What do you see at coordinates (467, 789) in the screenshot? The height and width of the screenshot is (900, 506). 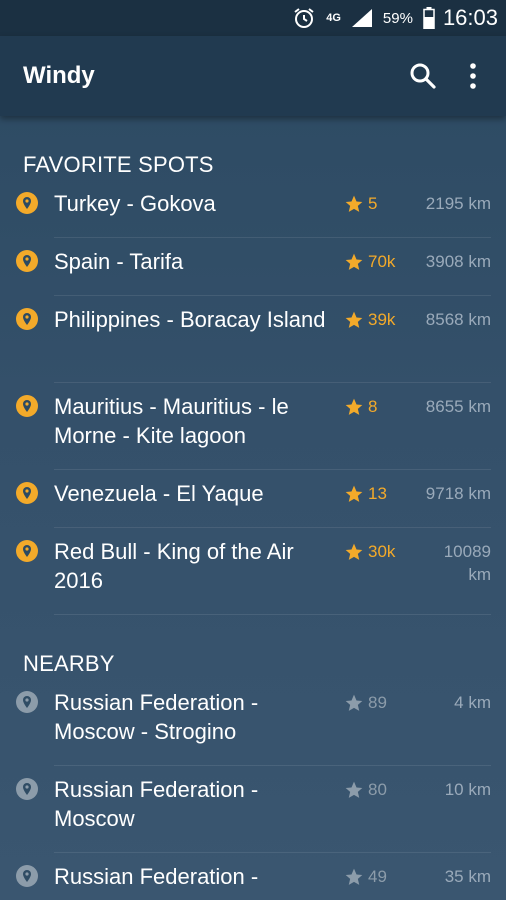 I see `spot-distance: 10 km` at bounding box center [467, 789].